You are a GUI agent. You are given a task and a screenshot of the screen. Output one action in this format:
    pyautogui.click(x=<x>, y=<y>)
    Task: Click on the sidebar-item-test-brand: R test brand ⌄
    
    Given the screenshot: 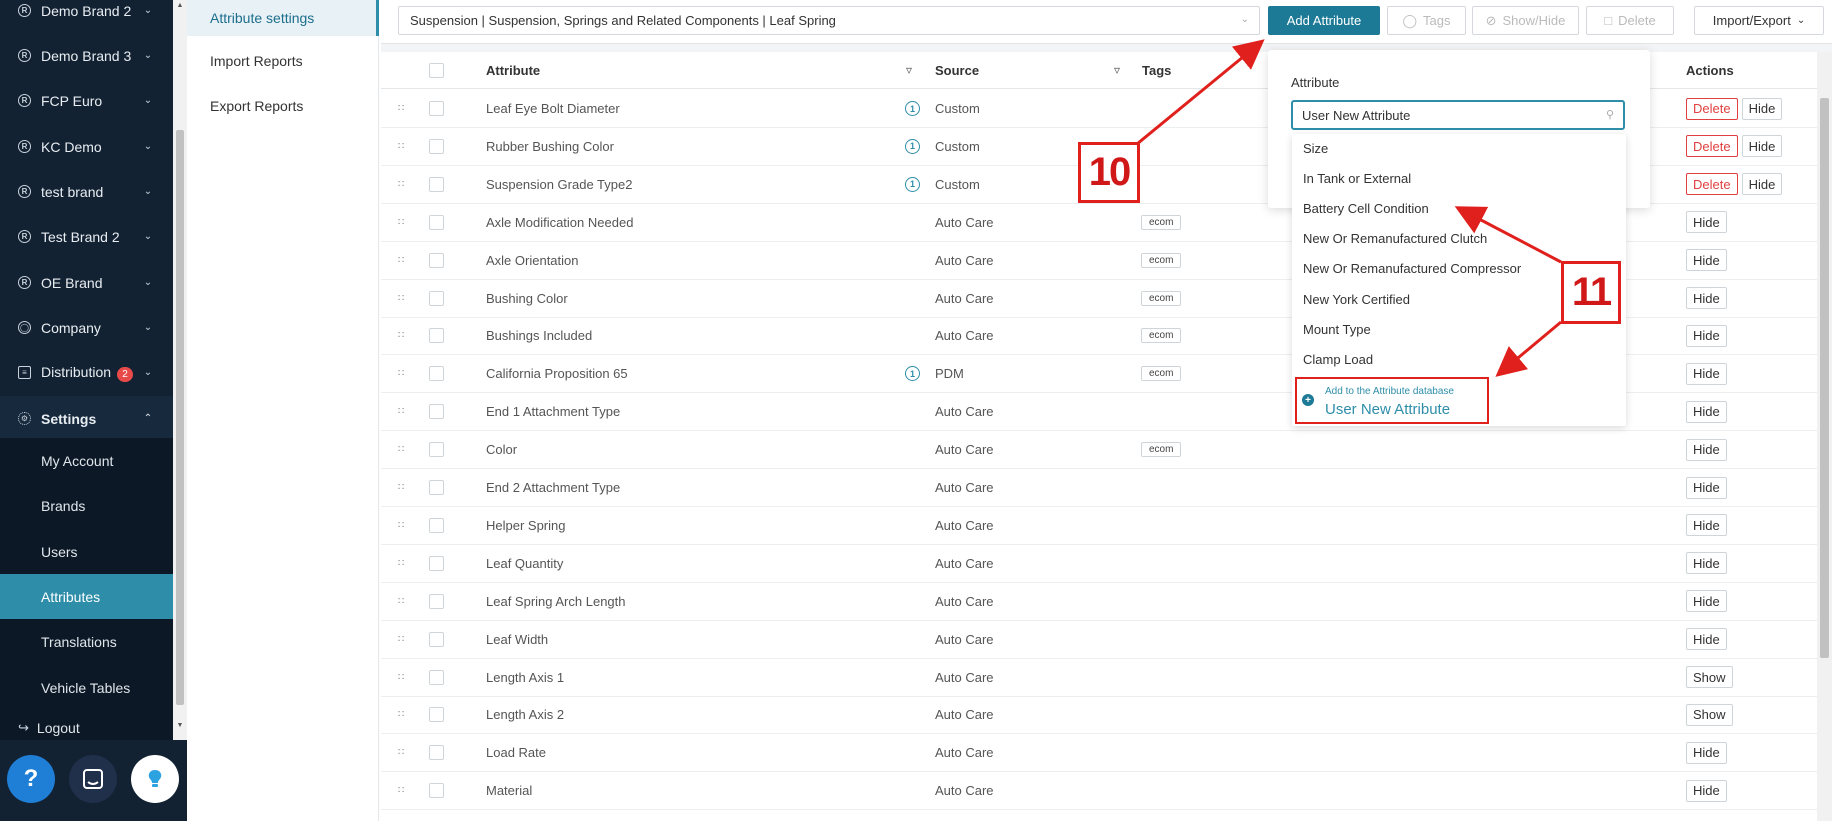 What is the action you would take?
    pyautogui.click(x=86, y=191)
    